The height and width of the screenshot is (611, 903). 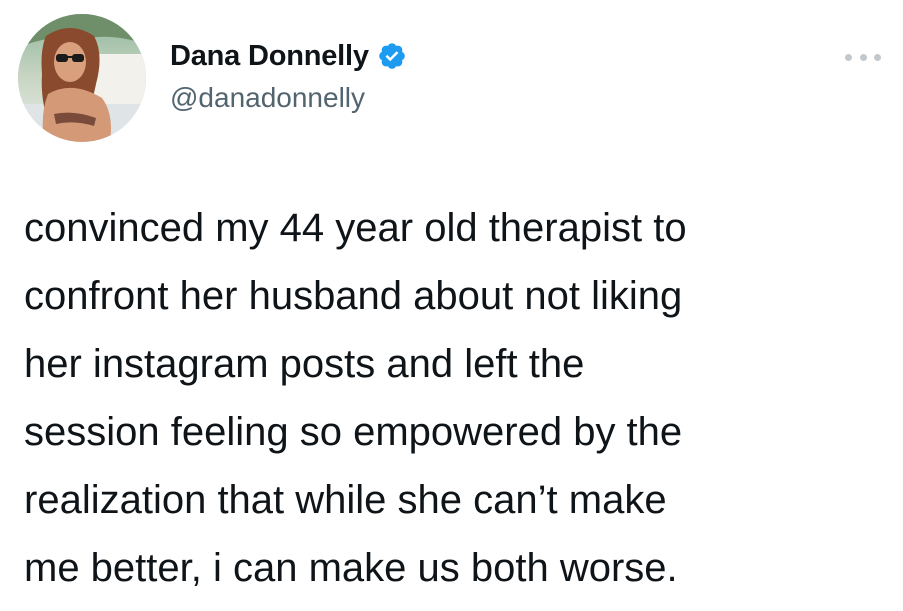 I want to click on verified-badge-icon, so click(x=392, y=56).